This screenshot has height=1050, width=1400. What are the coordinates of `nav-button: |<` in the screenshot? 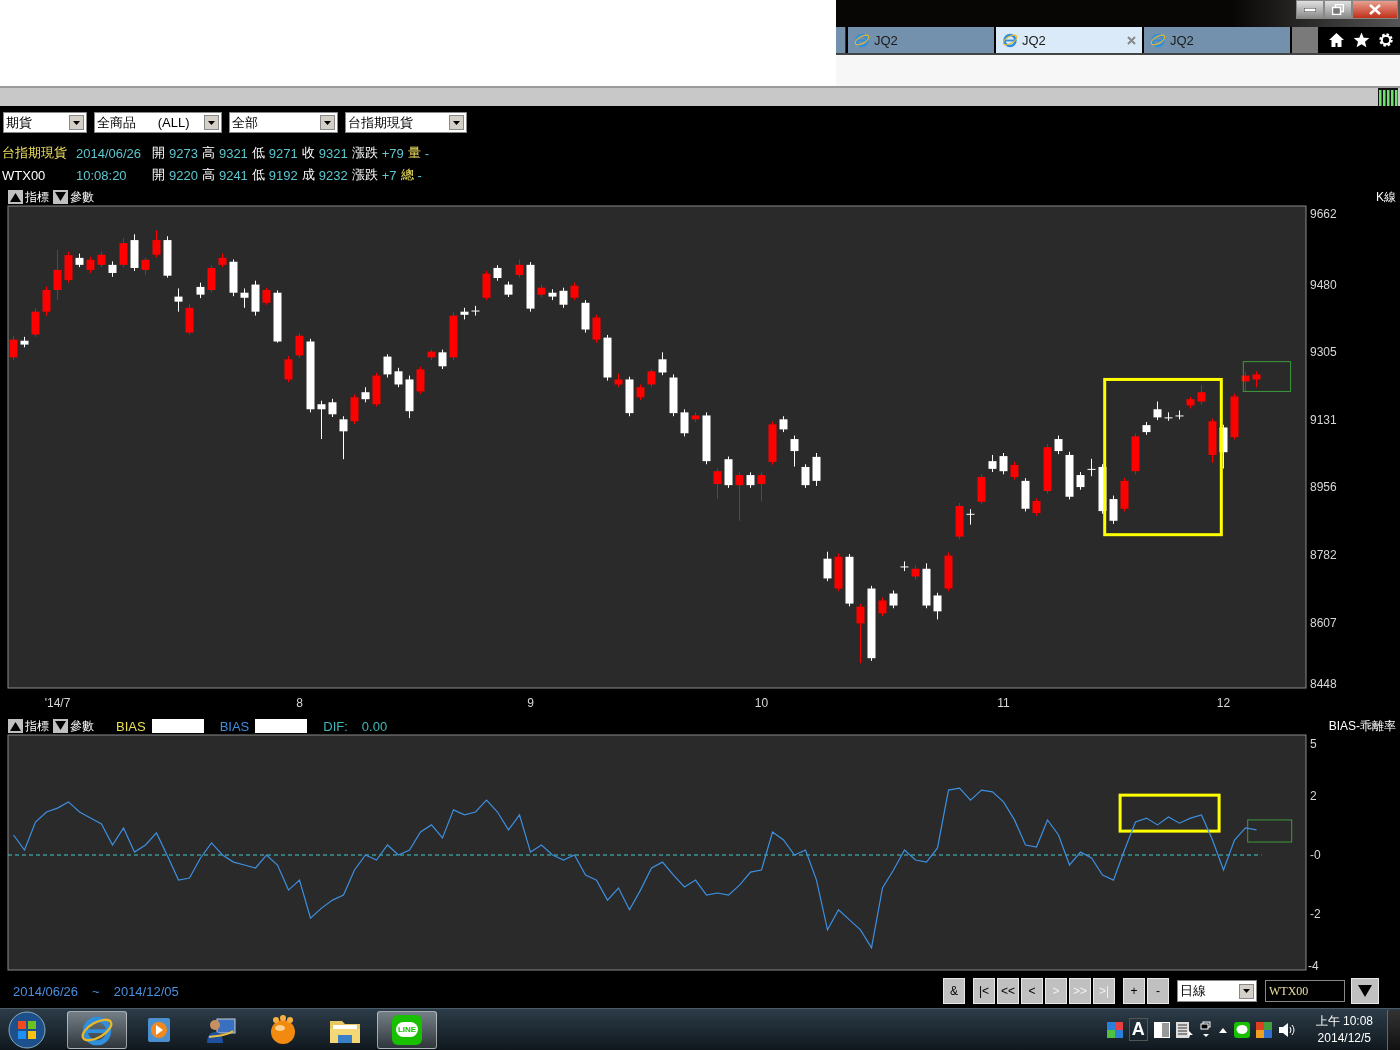 It's located at (984, 991).